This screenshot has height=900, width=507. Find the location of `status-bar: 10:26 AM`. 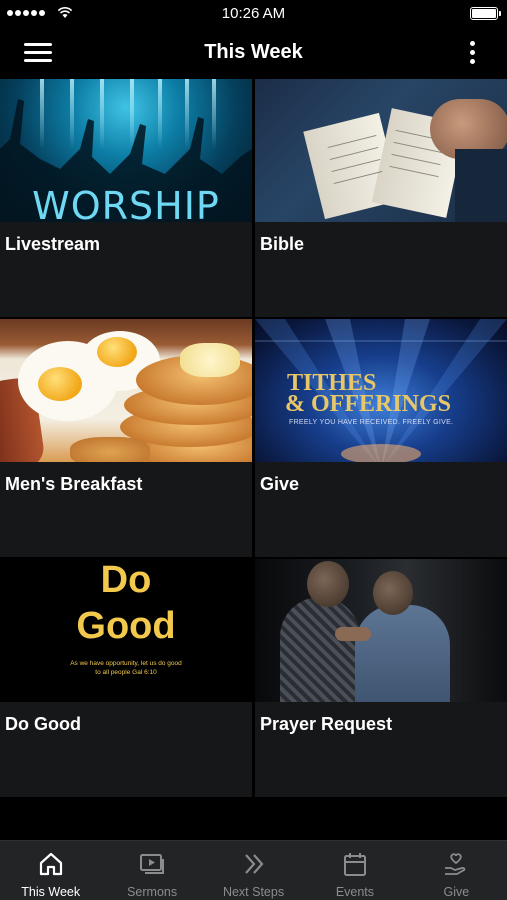

status-bar: 10:26 AM is located at coordinates (253, 13).